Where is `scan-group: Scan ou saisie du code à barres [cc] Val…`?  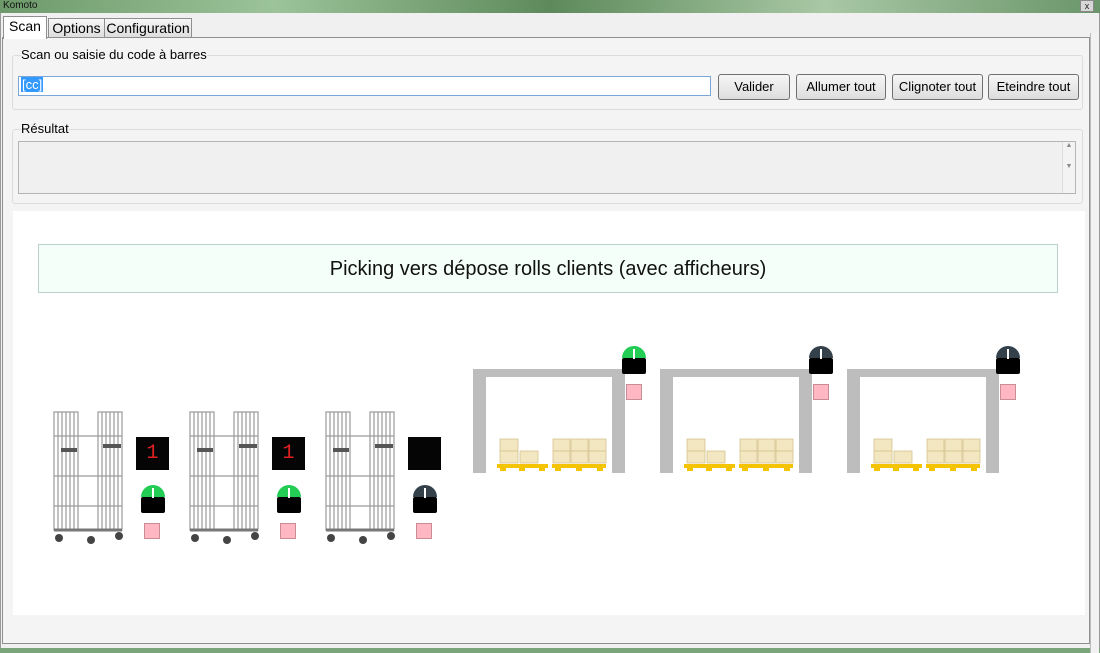 scan-group: Scan ou saisie du code à barres [cc] Val… is located at coordinates (547, 78).